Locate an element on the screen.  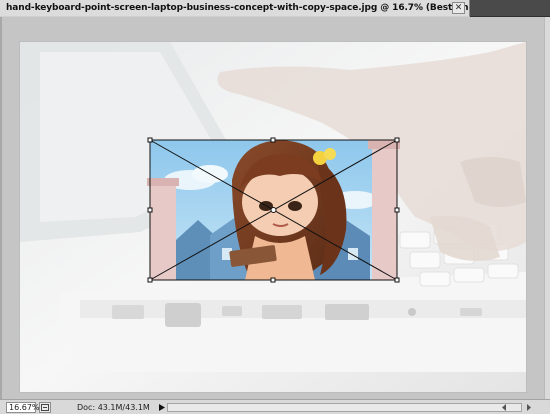
close-icon: ✕ is located at coordinates (458, 8).